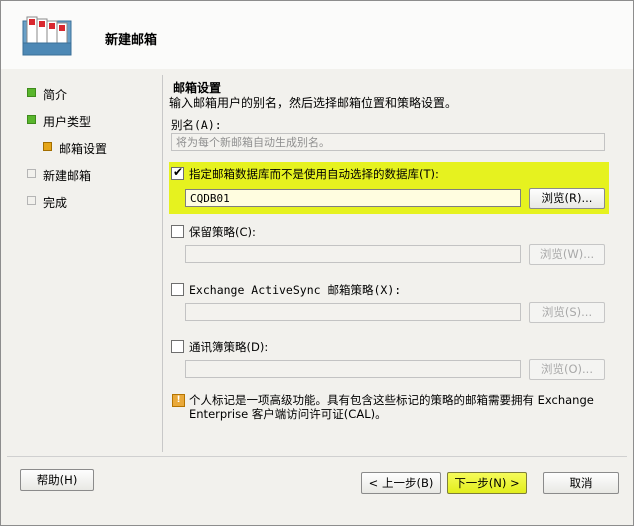 The image size is (634, 526). Describe the element at coordinates (83, 149) in the screenshot. I see `step-label: 邮箱设置` at that location.